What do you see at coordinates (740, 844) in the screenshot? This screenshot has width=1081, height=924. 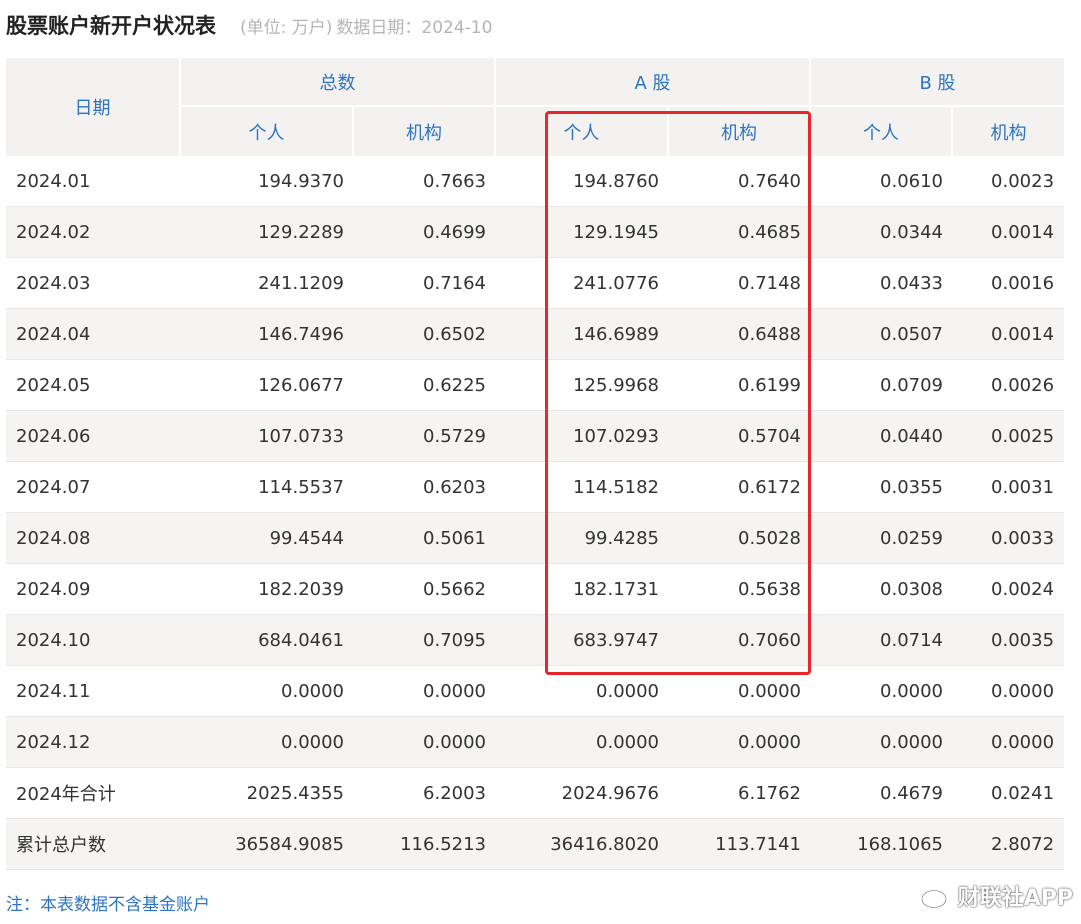 I see `cell-a-institution: 113.7141` at bounding box center [740, 844].